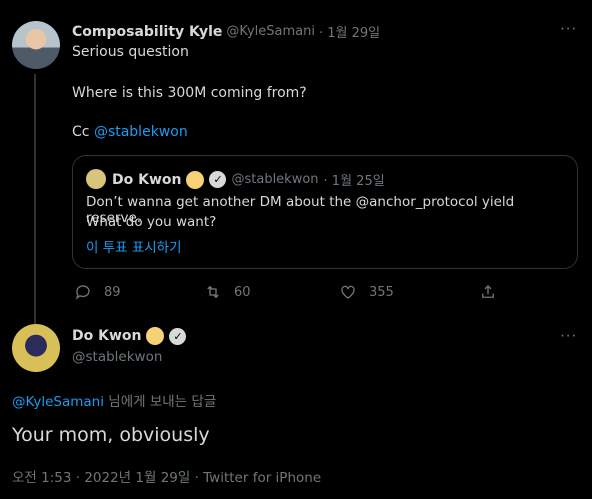 The image size is (592, 499). I want to click on quote-header: Do Kwon ✓ @stablekwon · 1월 25일, so click(248, 179).